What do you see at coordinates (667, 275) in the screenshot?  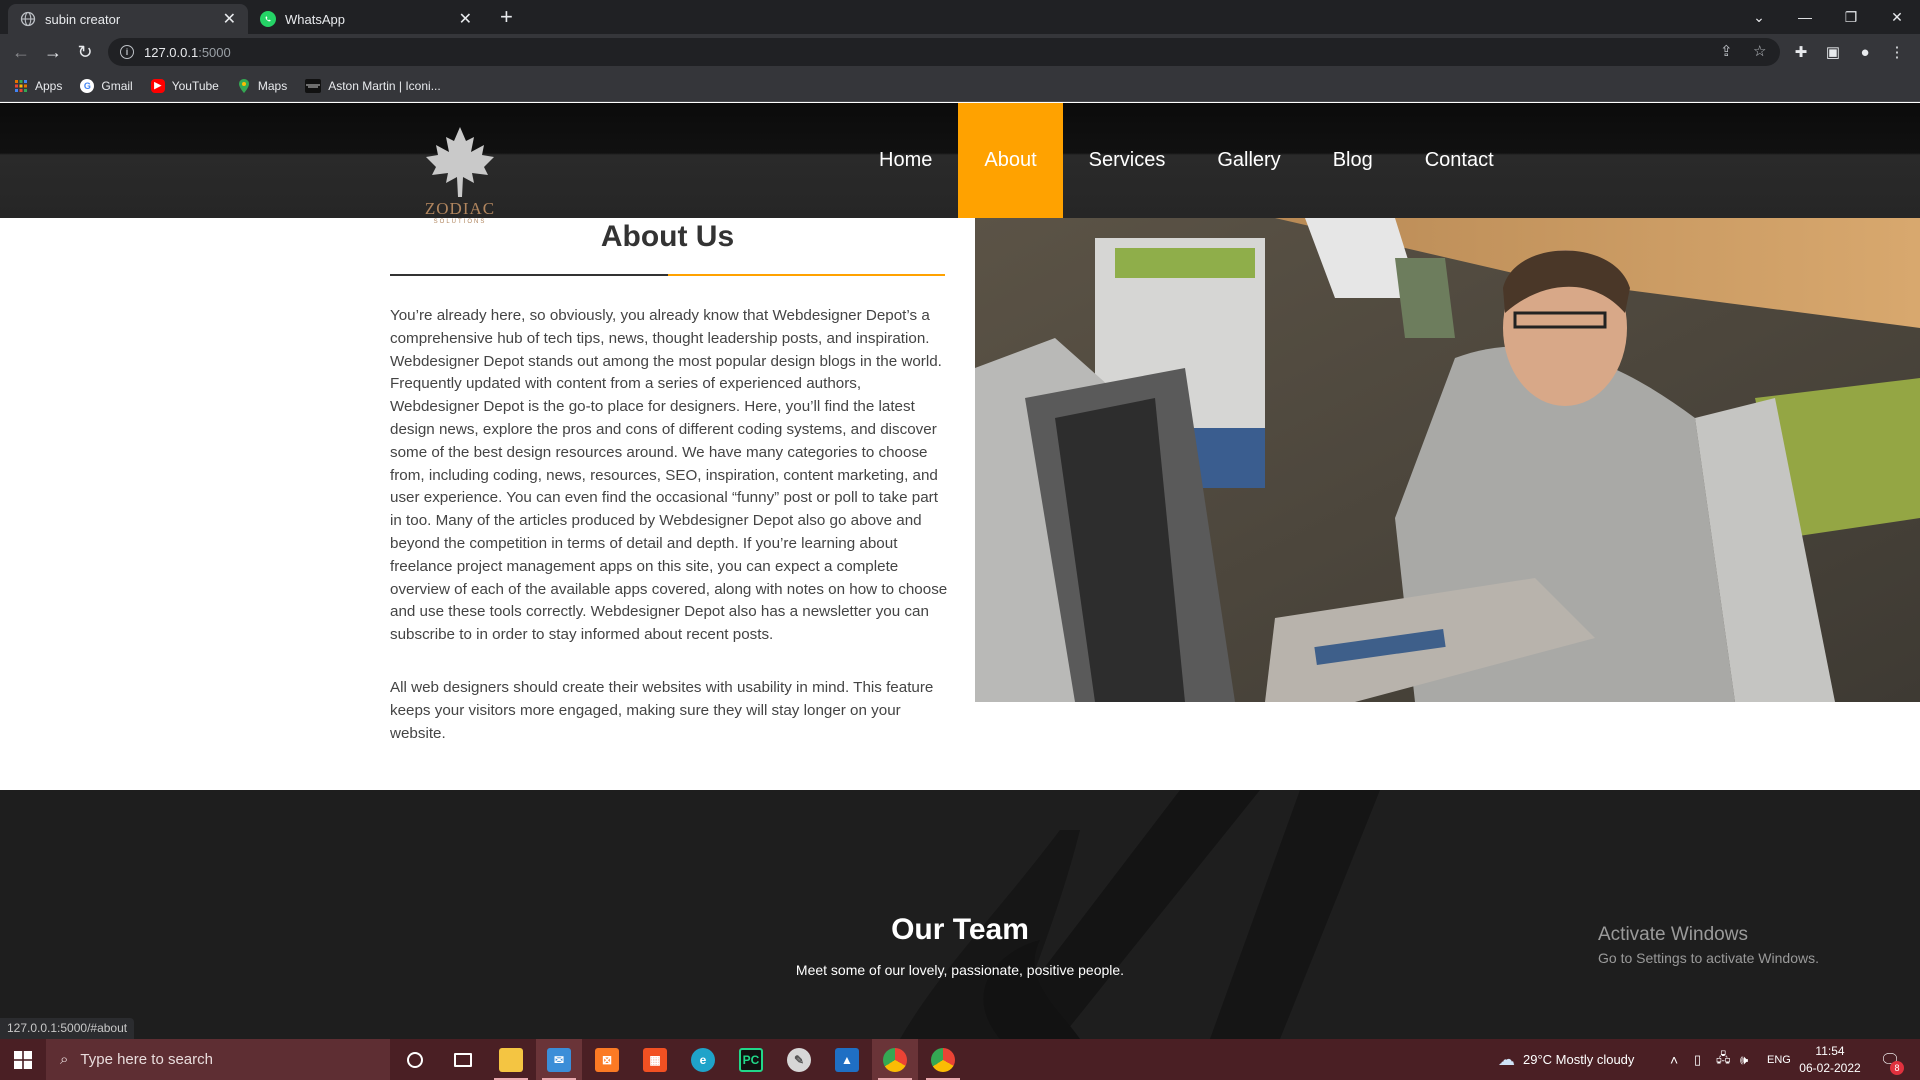 I see `about-title-divider` at bounding box center [667, 275].